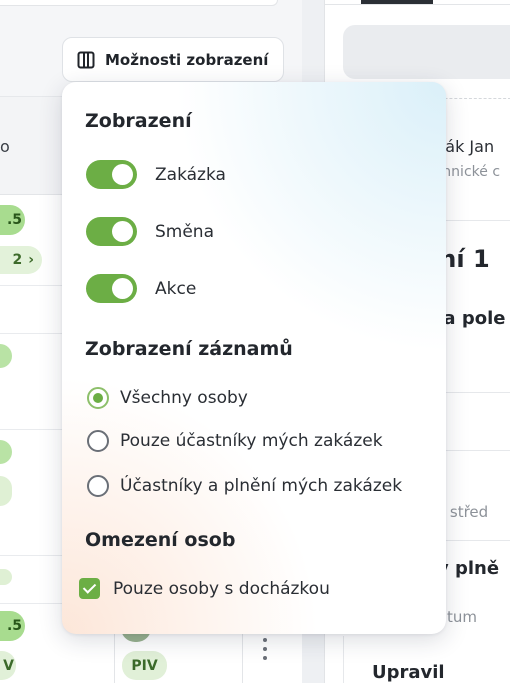 The width and height of the screenshot is (510, 683). Describe the element at coordinates (408, 672) in the screenshot. I see `edited-by-label: Upravil` at that location.